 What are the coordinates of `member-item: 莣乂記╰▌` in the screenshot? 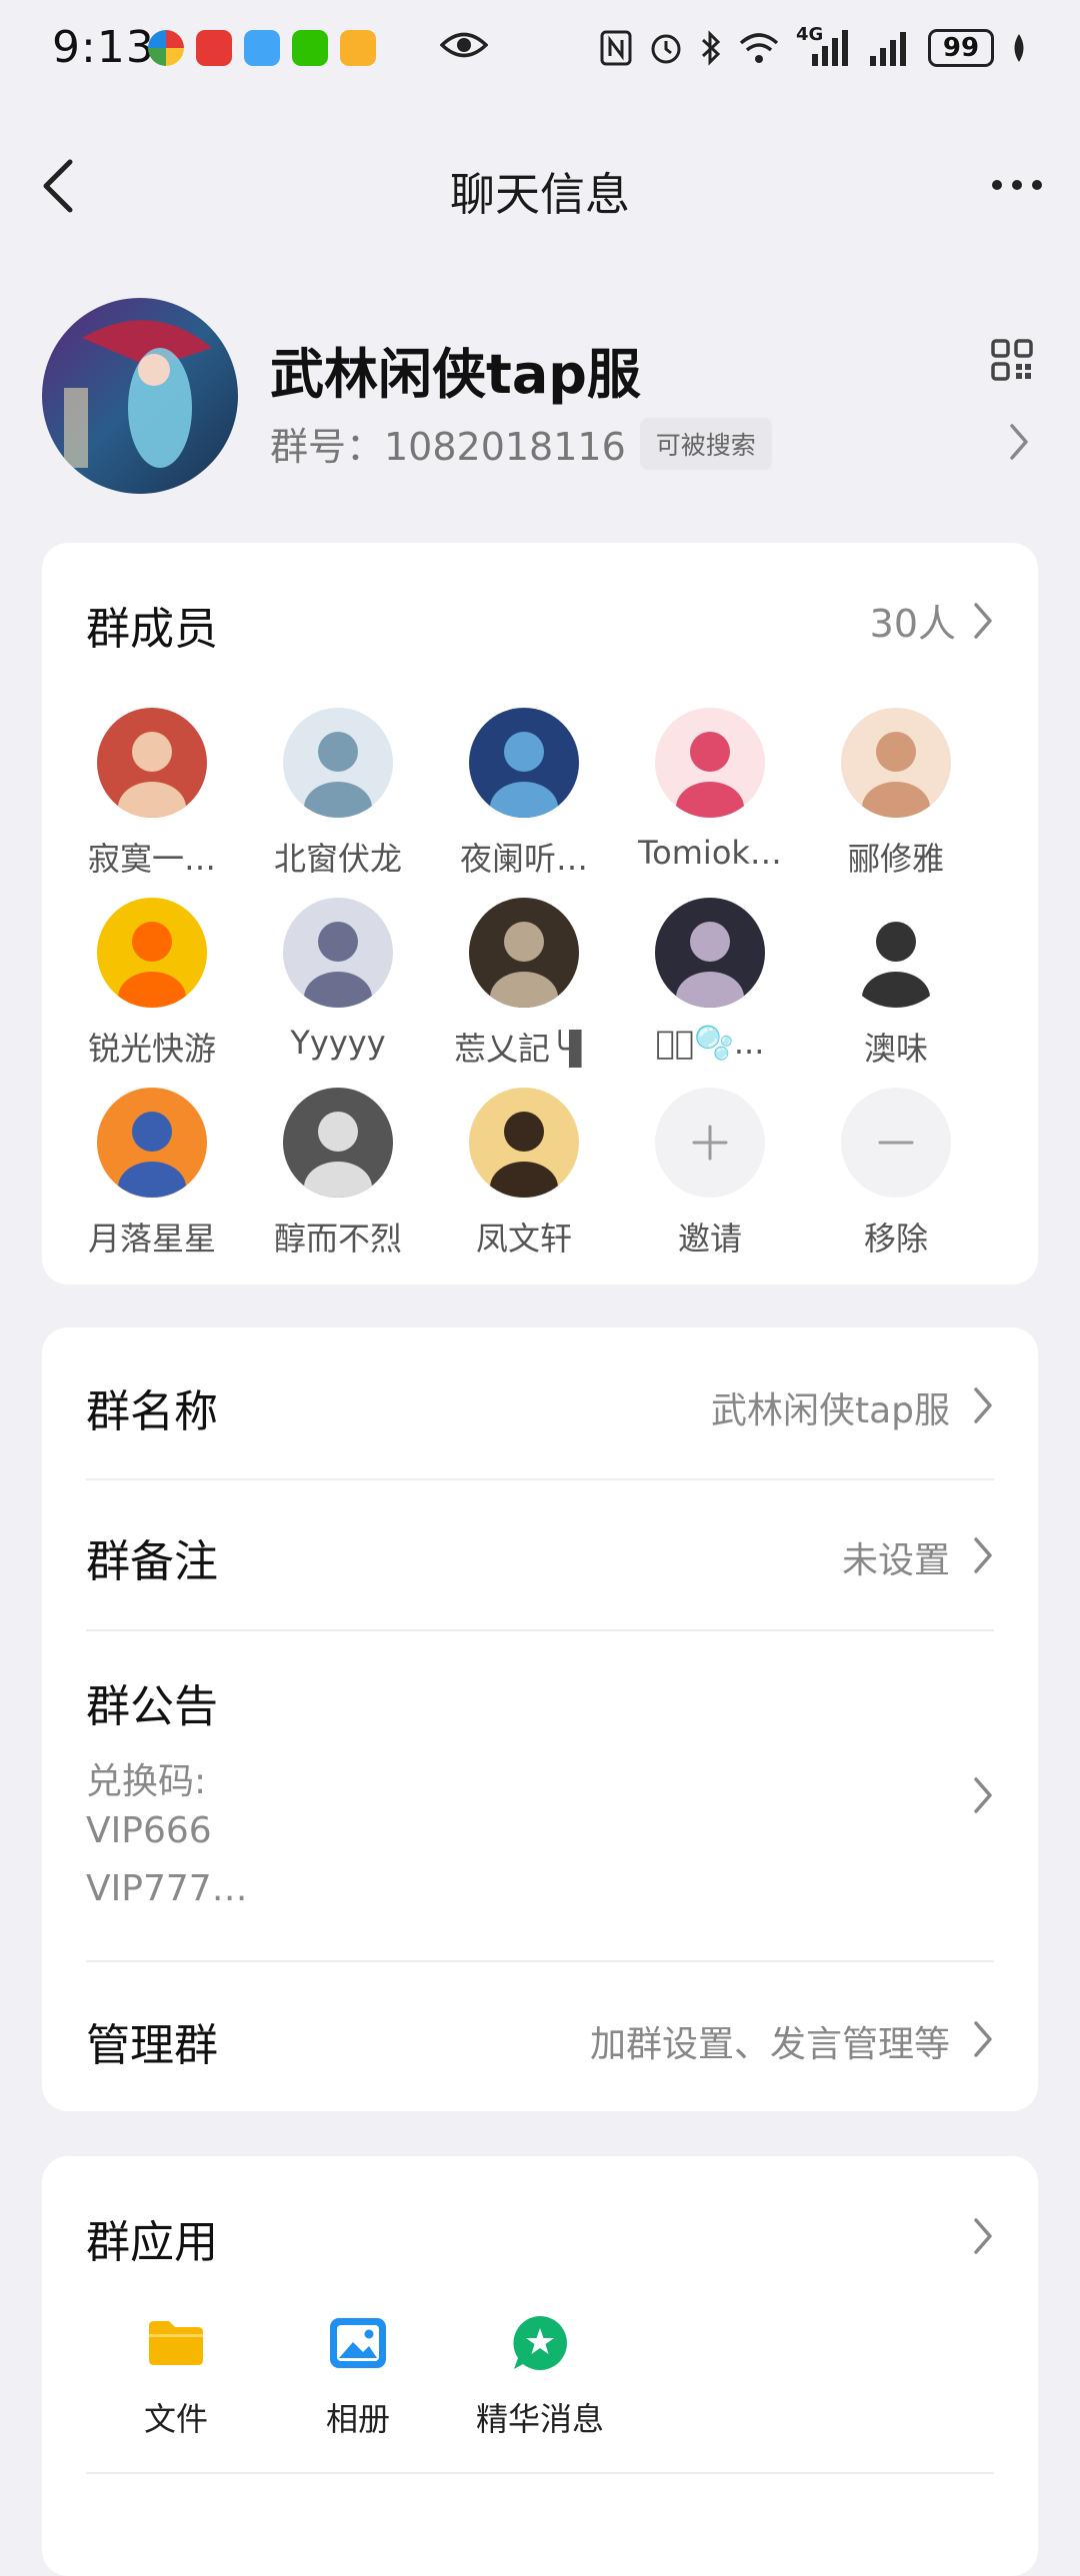 It's located at (524, 984).